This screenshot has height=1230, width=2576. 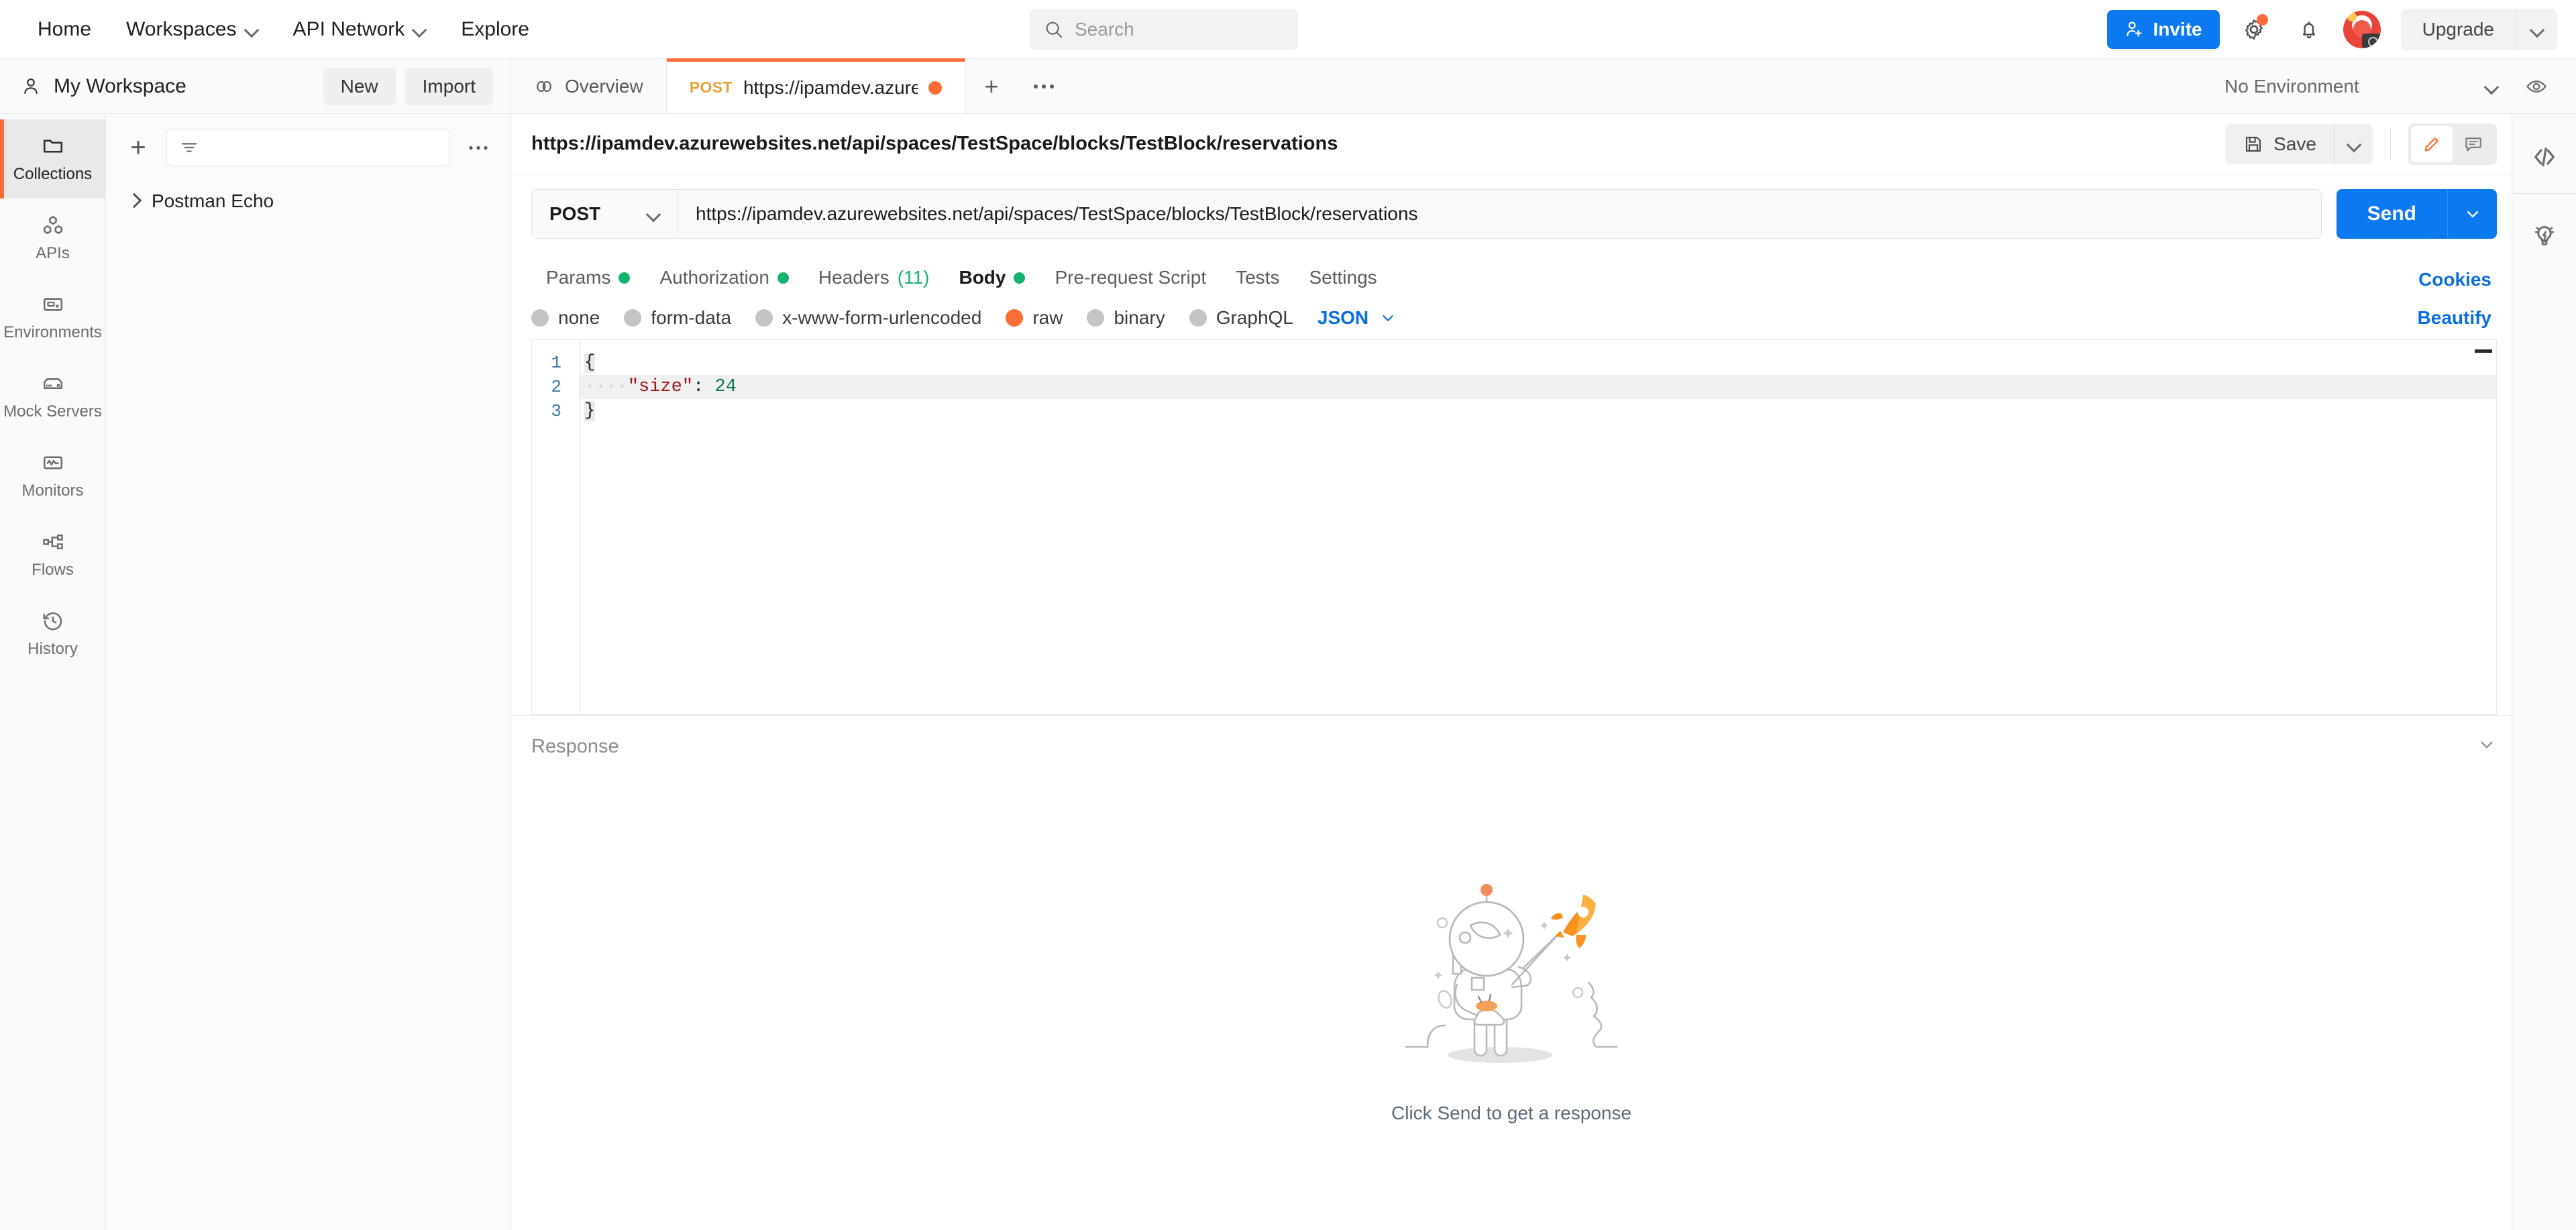 What do you see at coordinates (1511, 1113) in the screenshot?
I see `response-empty-message: Click Send to get a response` at bounding box center [1511, 1113].